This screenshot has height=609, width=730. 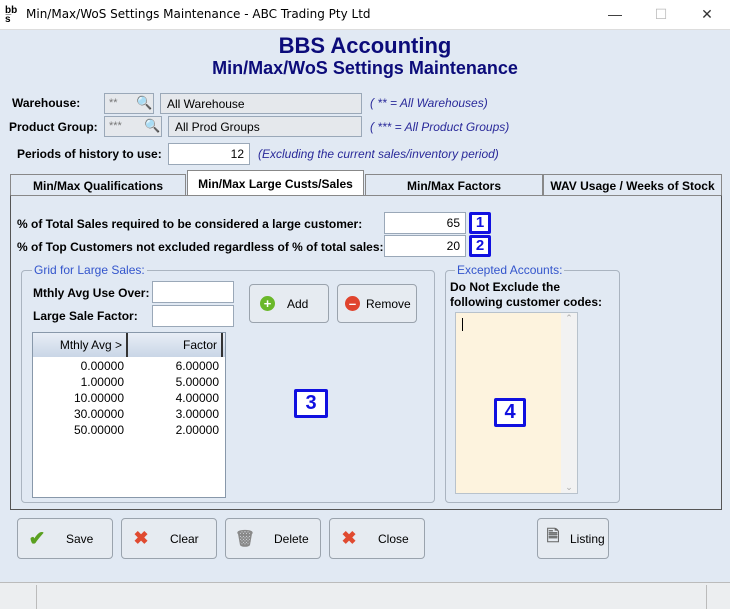 I want to click on table-row: 0.00000 6.00000, so click(x=129, y=367).